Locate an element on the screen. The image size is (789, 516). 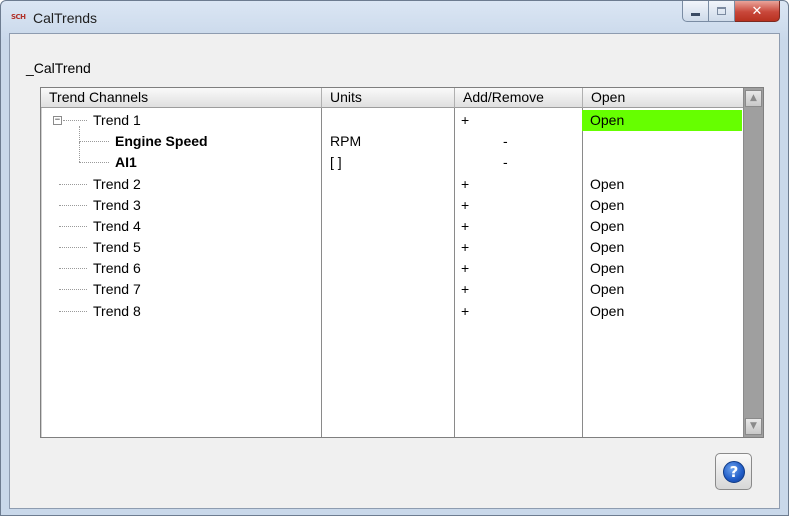
collapse-toggle-icon: − is located at coordinates (57, 120).